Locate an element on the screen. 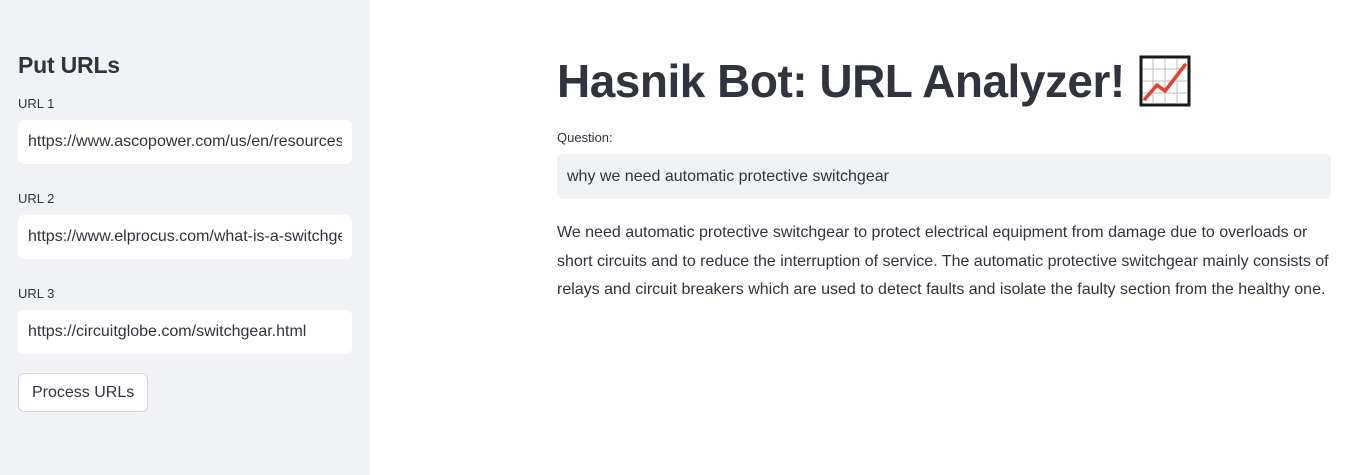 Image resolution: width=1357 pixels, height=475 pixels. url-2-input is located at coordinates (185, 237).